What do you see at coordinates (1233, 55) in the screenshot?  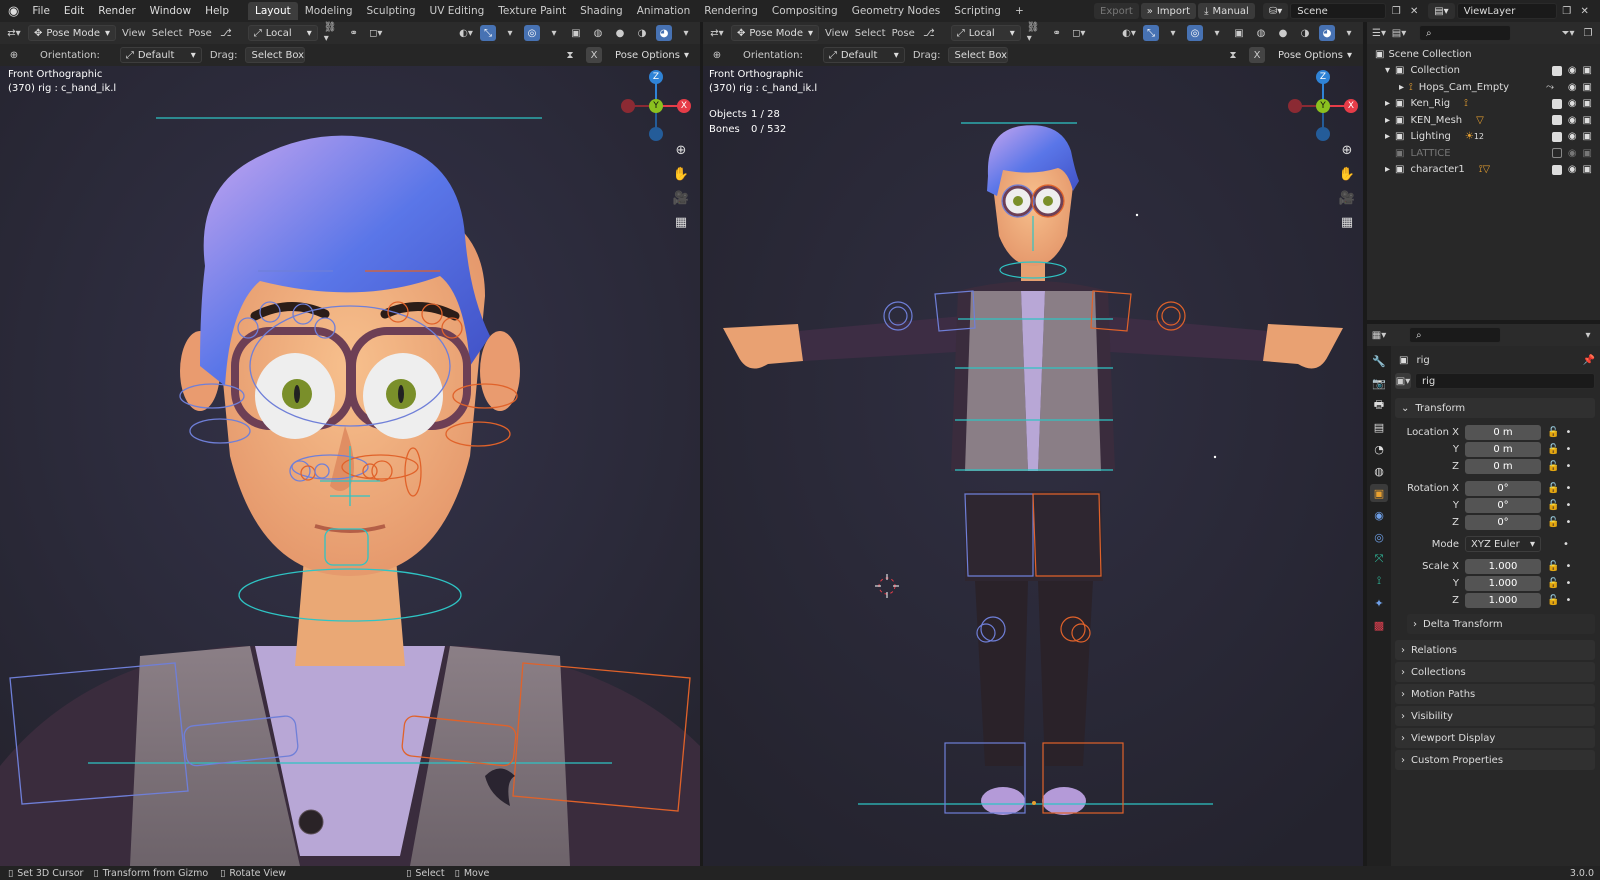 I see `mirror-icon-right: ⧗` at bounding box center [1233, 55].